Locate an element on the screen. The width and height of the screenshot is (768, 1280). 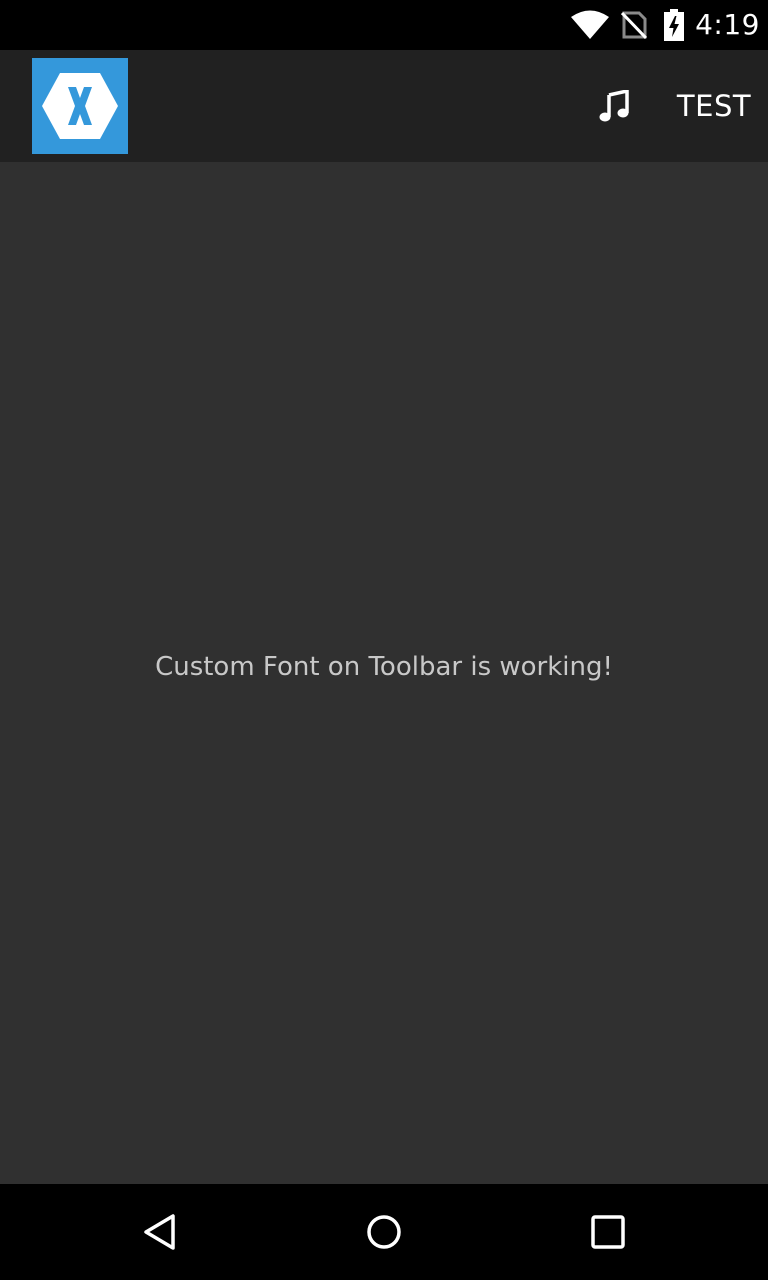
status-message: Custom Font on Toolbar is working! is located at coordinates (384, 667).